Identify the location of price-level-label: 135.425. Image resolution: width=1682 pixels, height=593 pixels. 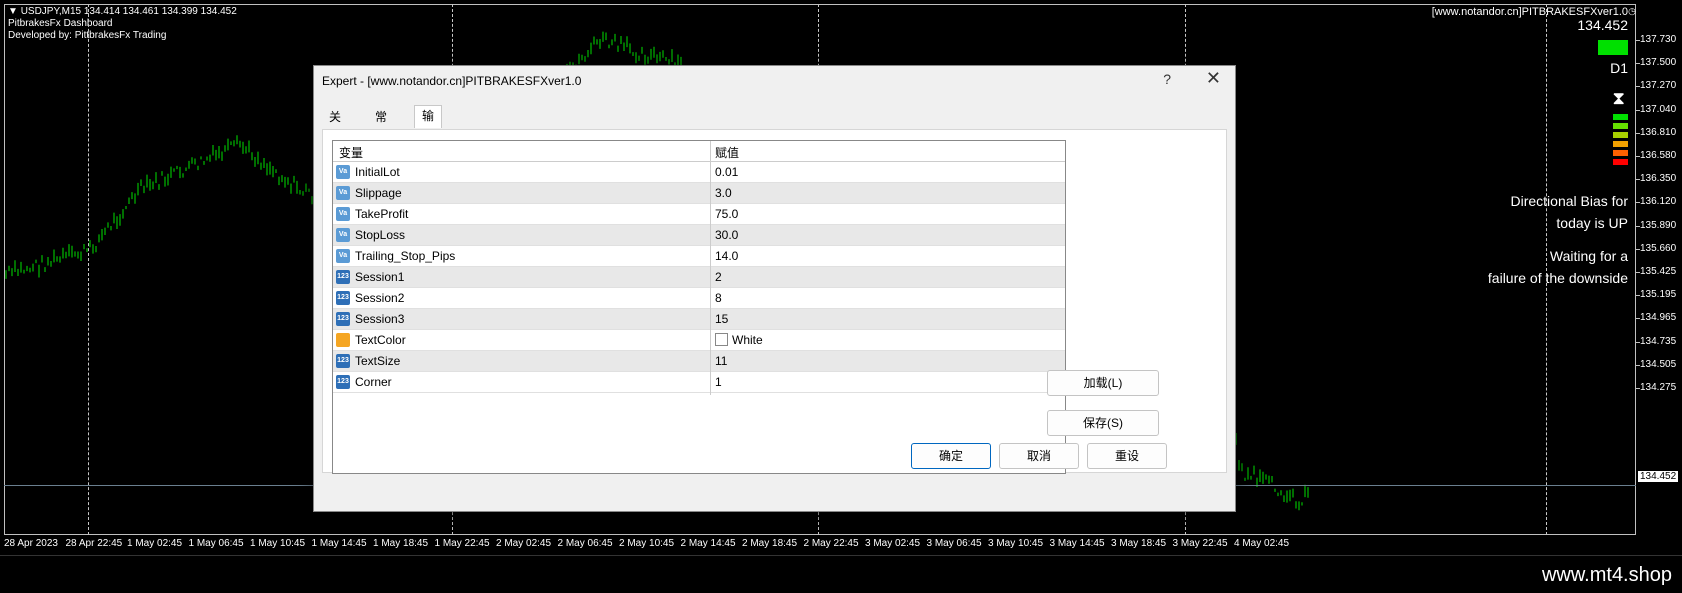
(1658, 271).